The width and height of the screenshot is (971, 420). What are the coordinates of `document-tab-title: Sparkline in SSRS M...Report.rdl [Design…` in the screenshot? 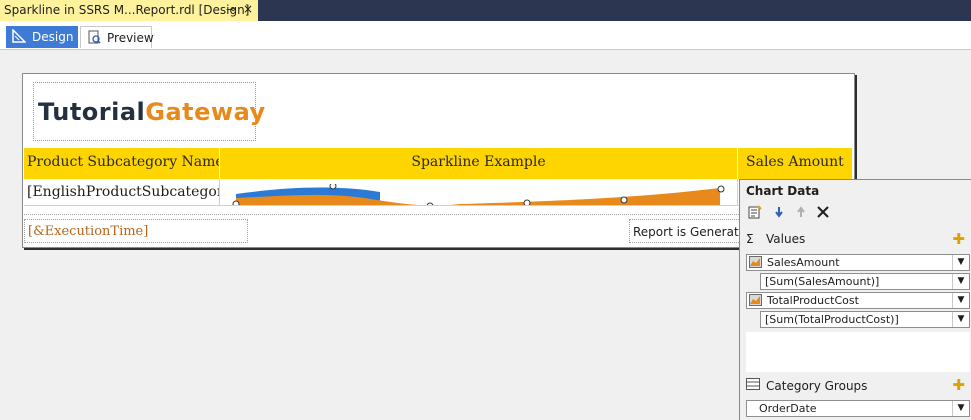 It's located at (127, 10).